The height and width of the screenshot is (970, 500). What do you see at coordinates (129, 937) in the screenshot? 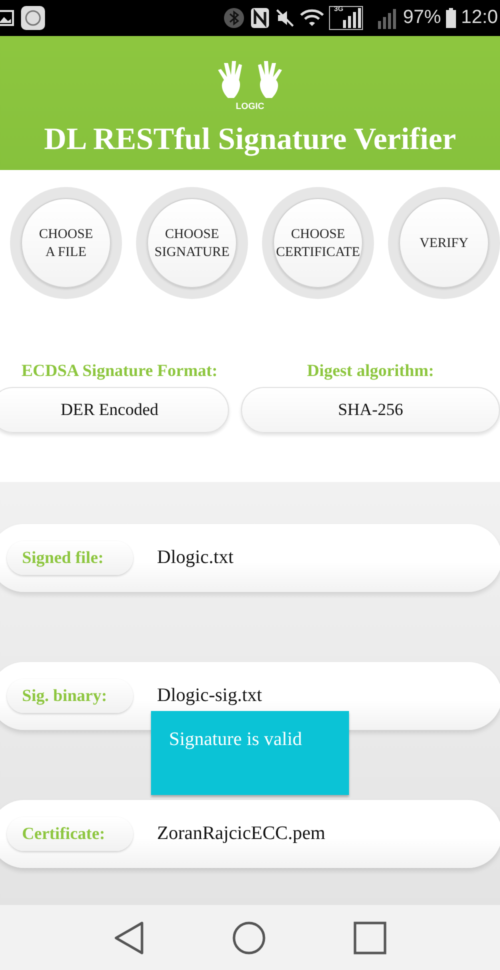
I see `back-icon` at bounding box center [129, 937].